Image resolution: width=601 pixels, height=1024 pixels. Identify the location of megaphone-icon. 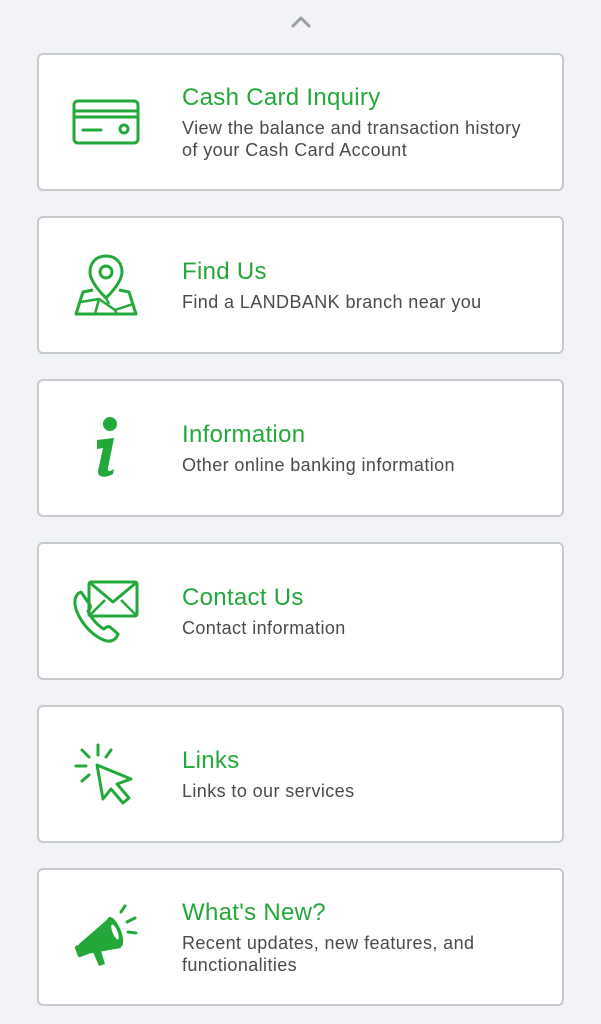
(106, 937).